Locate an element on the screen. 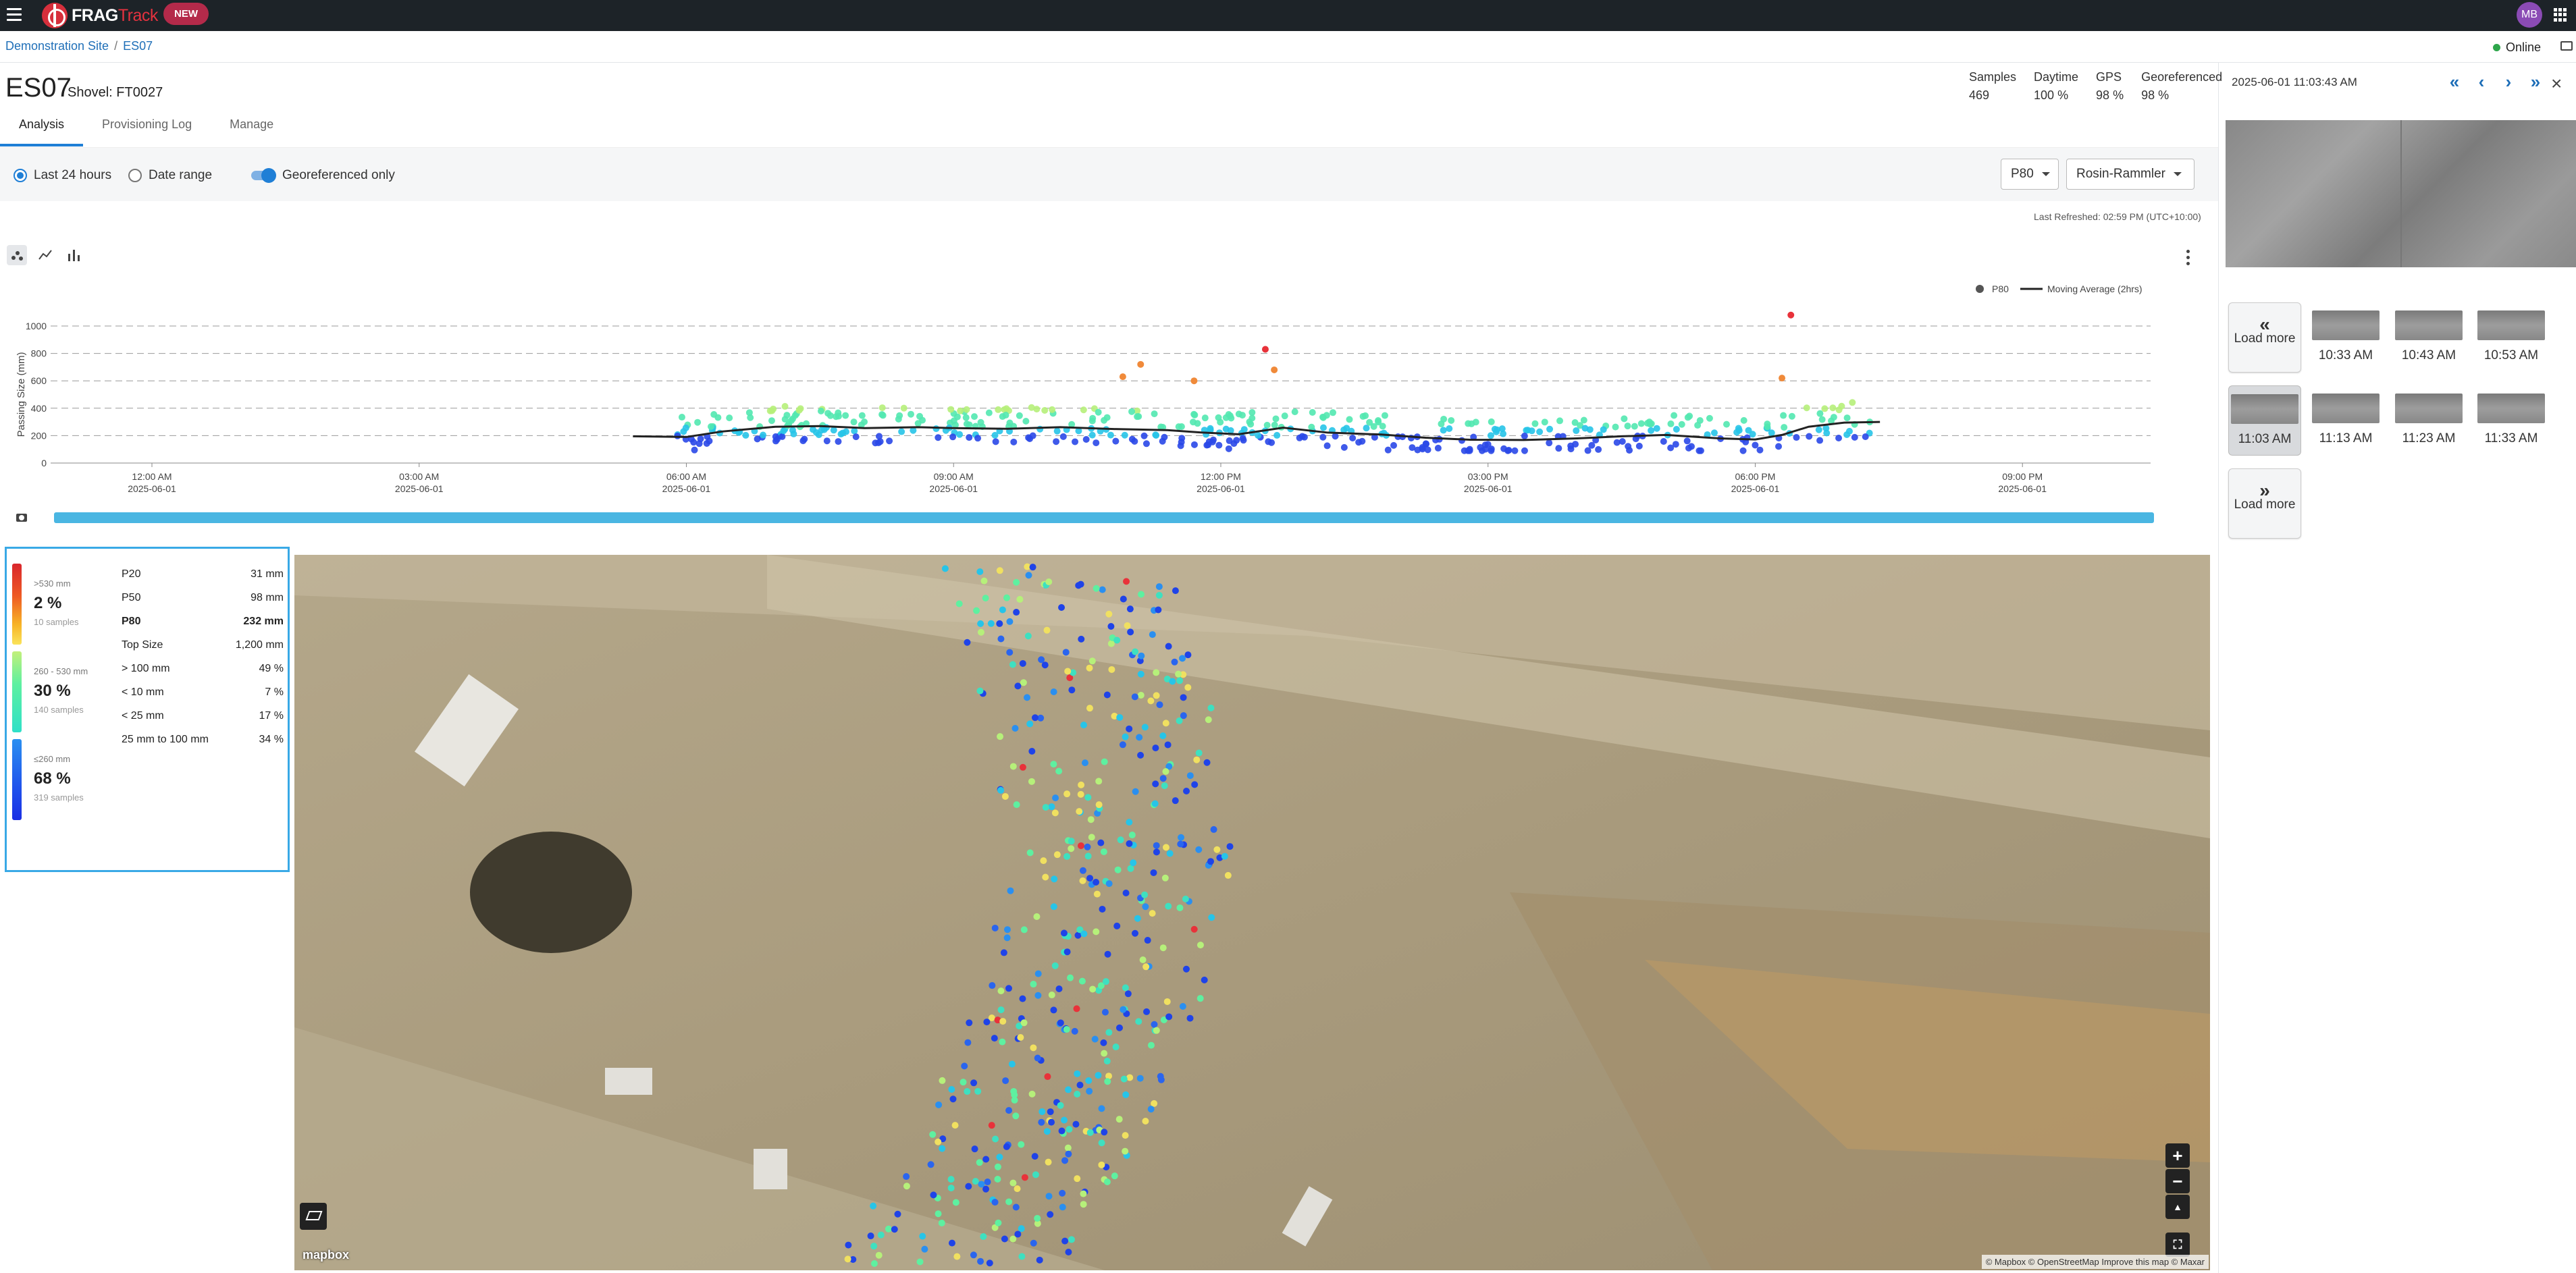  thumbnail-1033: 10:33 AM is located at coordinates (2345, 338).